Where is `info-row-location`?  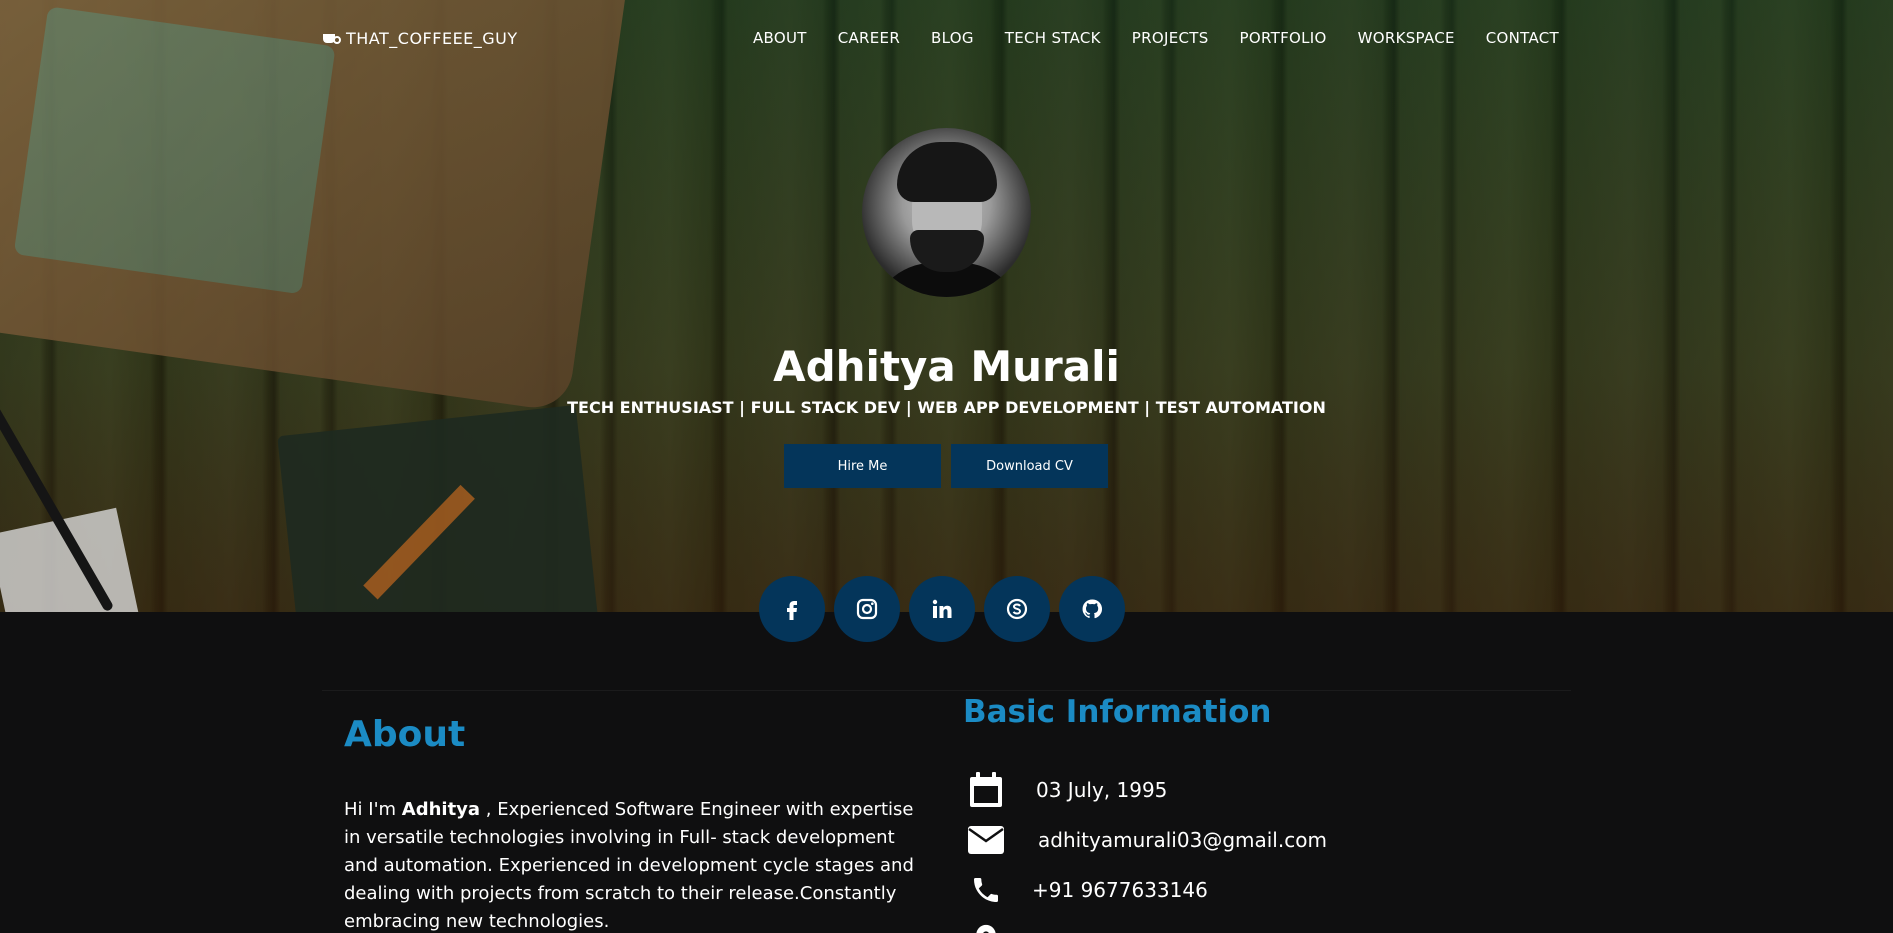 info-row-location is located at coordinates (986, 927).